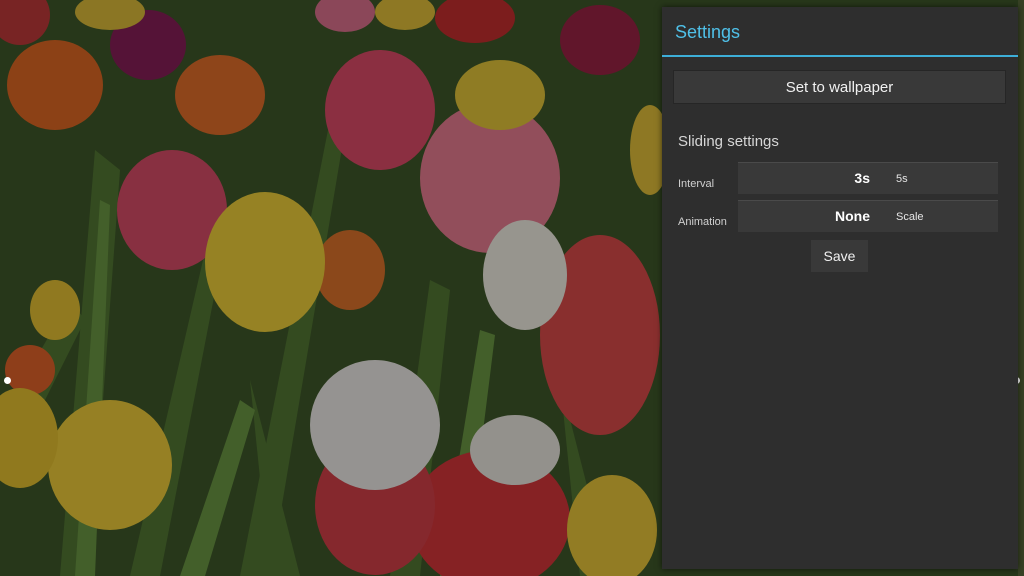  I want to click on set-wallpaper-button: Set to wallpaper, so click(839, 87).